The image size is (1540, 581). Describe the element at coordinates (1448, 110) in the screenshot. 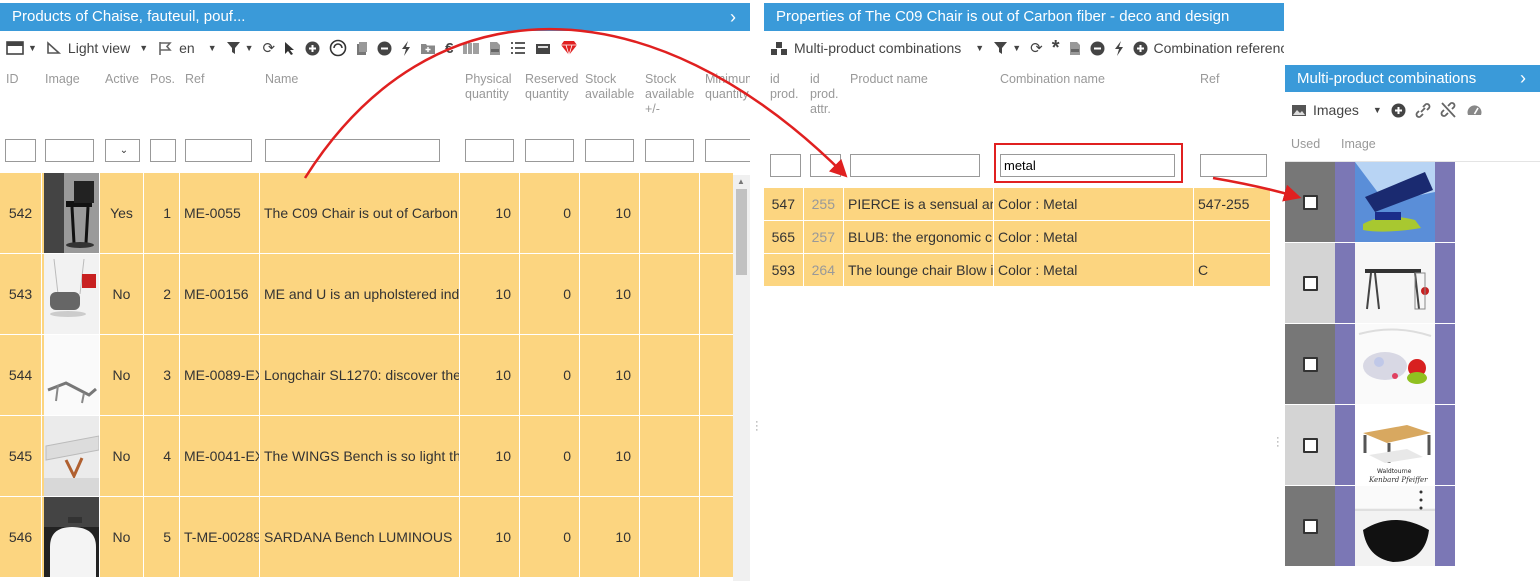

I see `unlink-button` at that location.